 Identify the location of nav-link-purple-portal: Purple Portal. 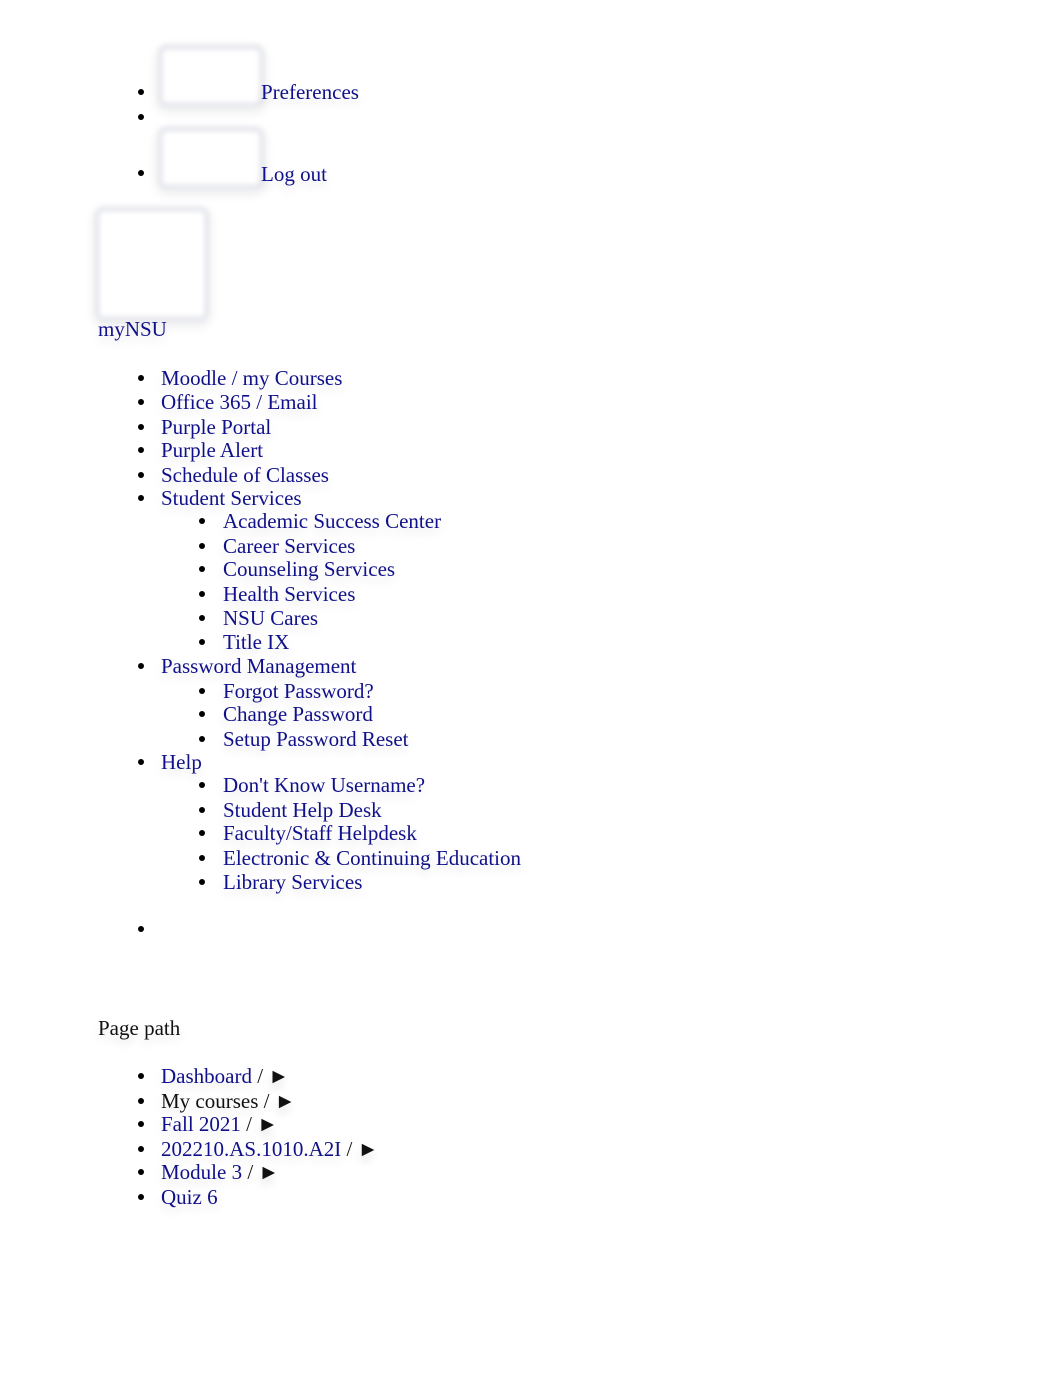
(216, 427).